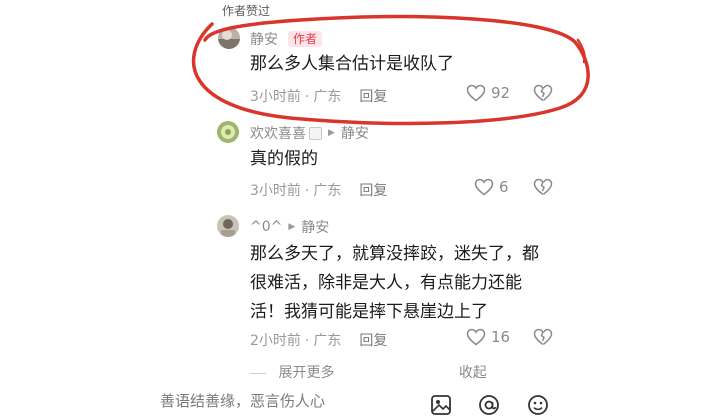  Describe the element at coordinates (489, 407) in the screenshot. I see `at-icon` at that location.